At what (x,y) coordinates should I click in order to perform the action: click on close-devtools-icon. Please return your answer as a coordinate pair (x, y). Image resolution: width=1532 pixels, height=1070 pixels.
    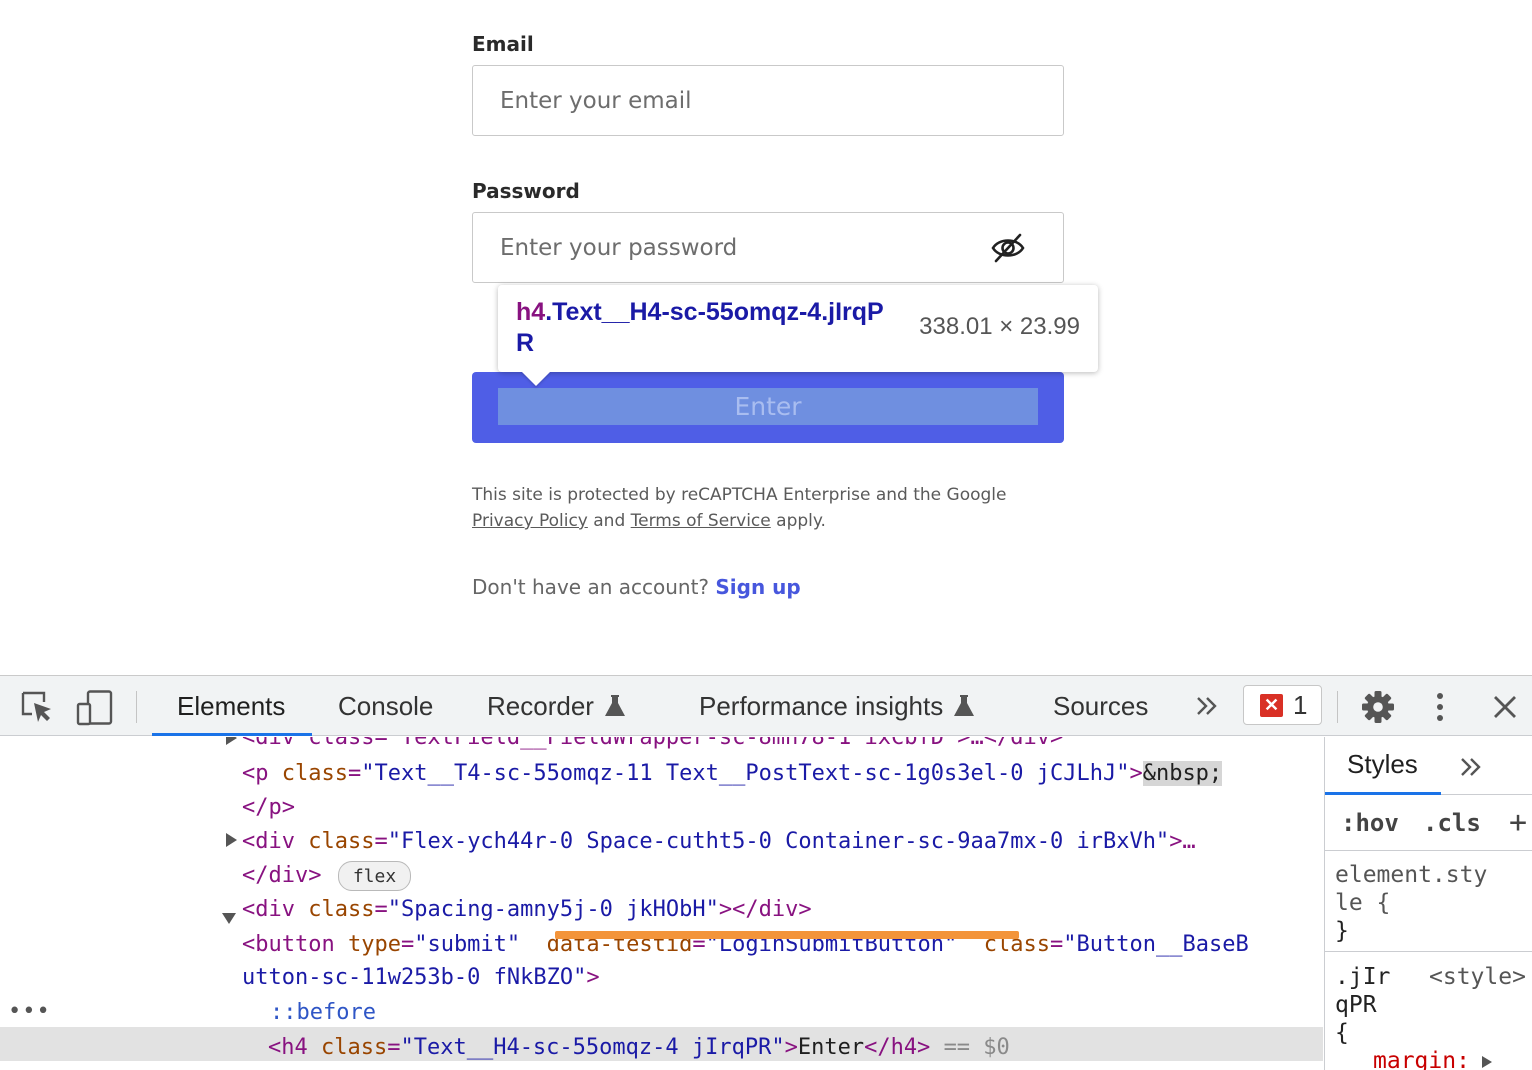
    Looking at the image, I should click on (1505, 707).